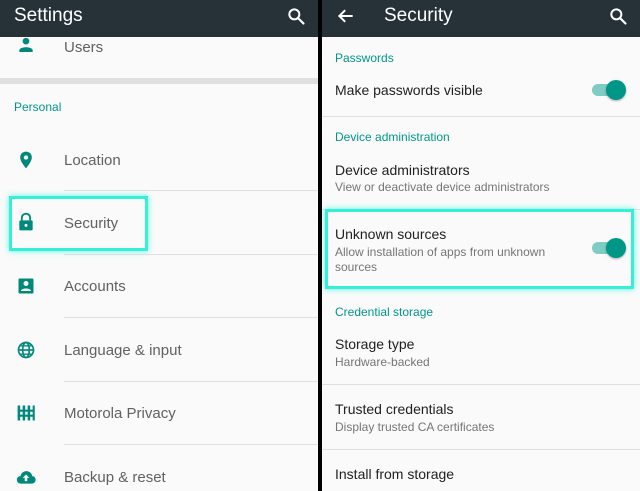 Image resolution: width=640 pixels, height=491 pixels. I want to click on settings-item-language: Language & input, so click(159, 349).